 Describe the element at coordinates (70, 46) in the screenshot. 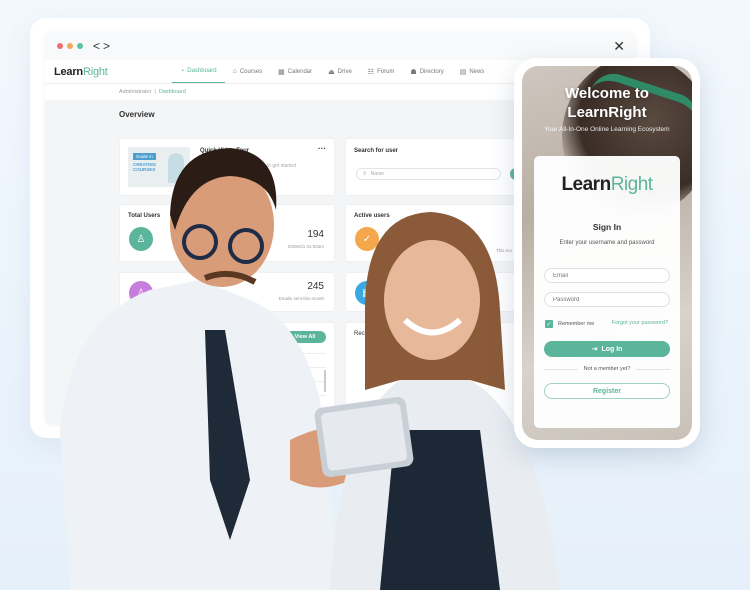

I see `minimize-dot-icon` at that location.